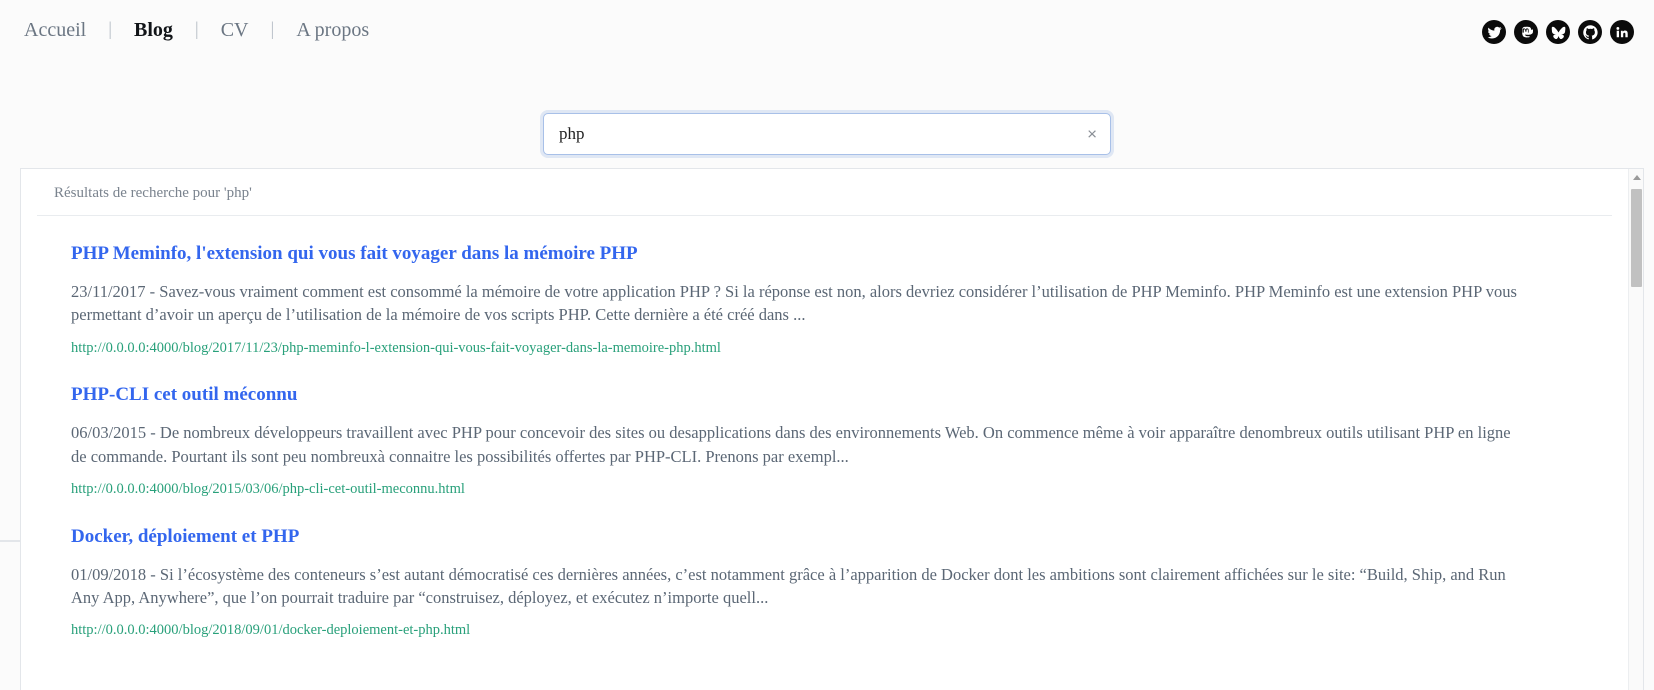 The height and width of the screenshot is (690, 1654). What do you see at coordinates (827, 30) in the screenshot?
I see `top-navigation-bar: Accueil | Blog | CV | A propos` at bounding box center [827, 30].